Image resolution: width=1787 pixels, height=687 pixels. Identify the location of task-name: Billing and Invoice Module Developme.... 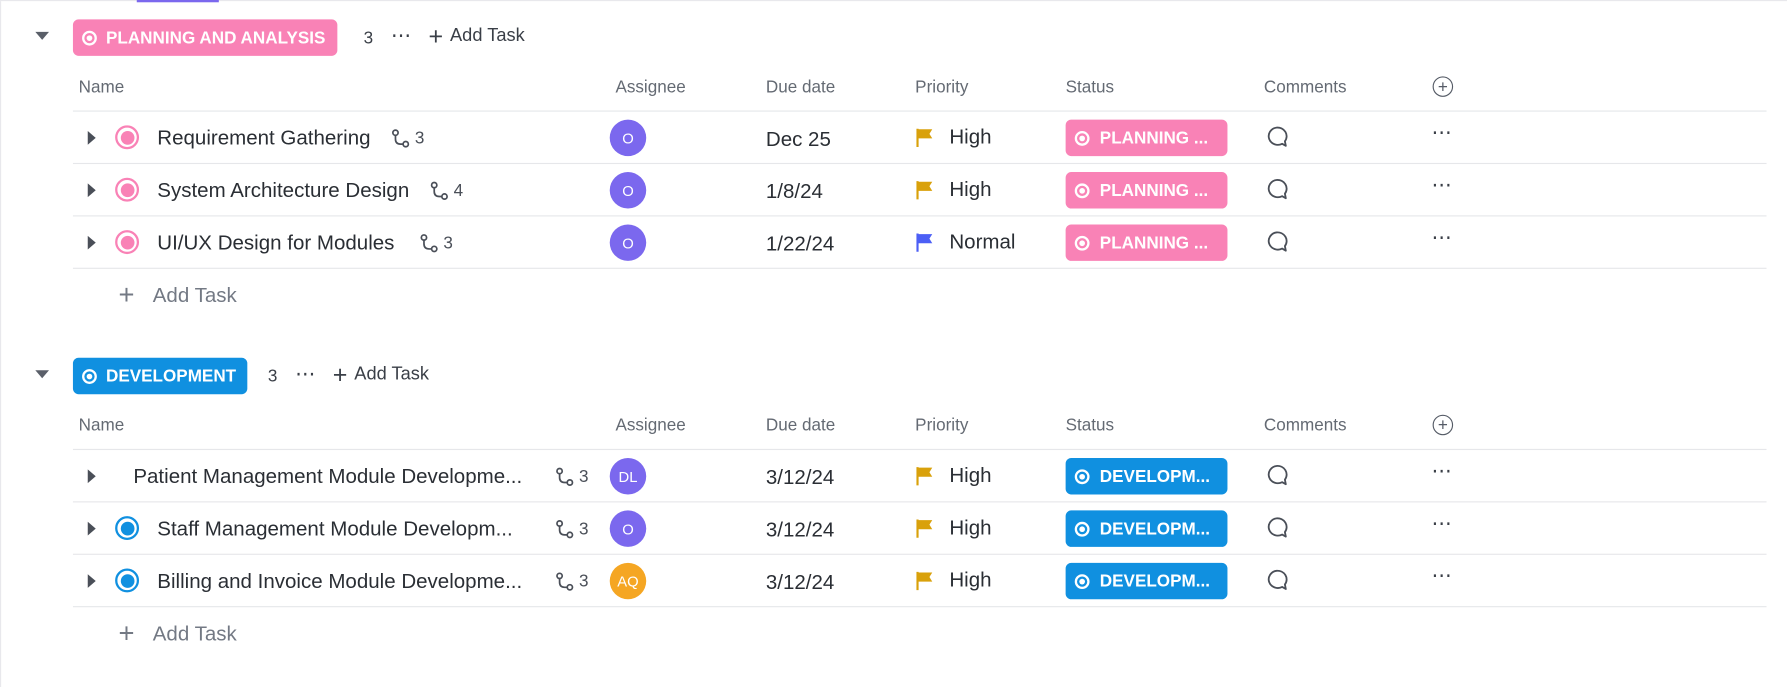
(339, 582).